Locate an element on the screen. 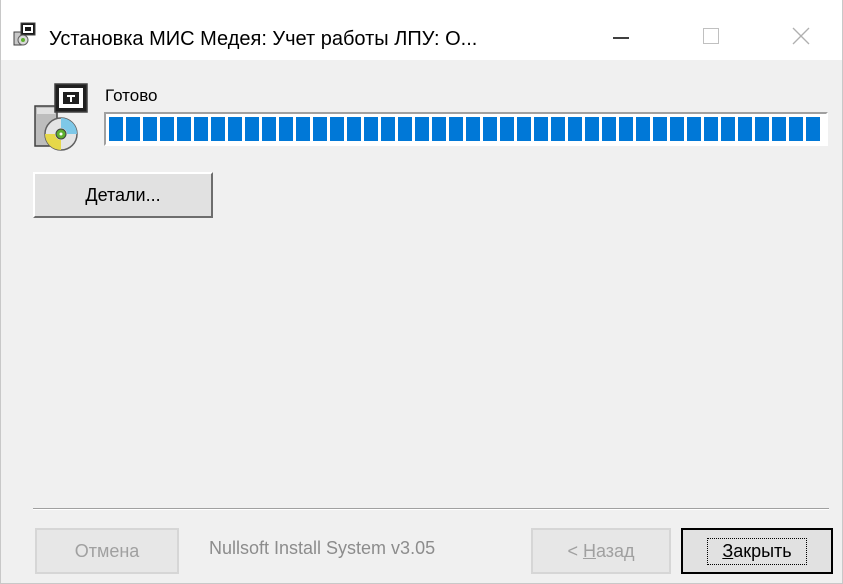 Image resolution: width=843 pixels, height=584 pixels. maximize-button is located at coordinates (711, 36).